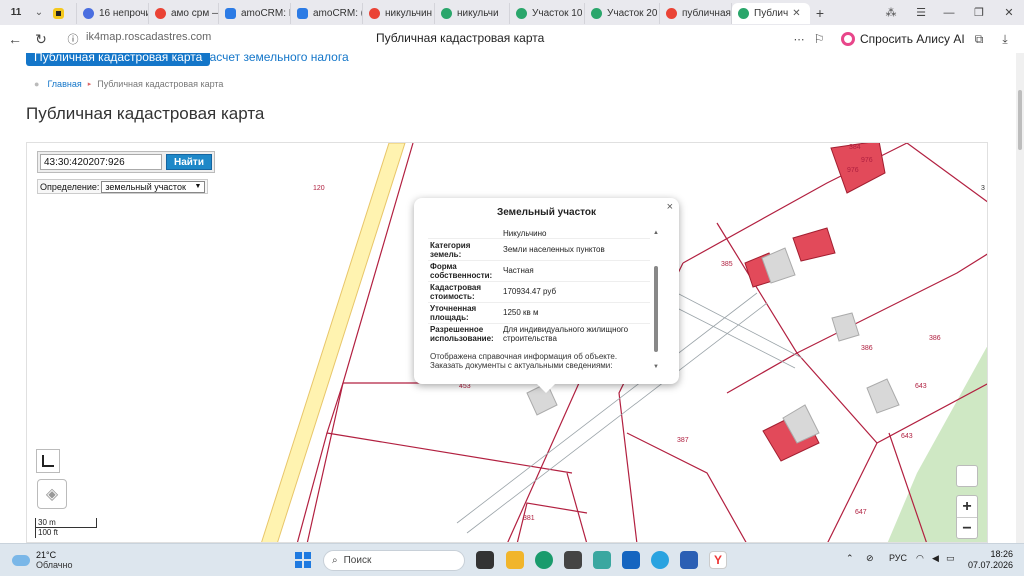 The width and height of the screenshot is (1024, 576). I want to click on tab-9: публичная, so click(696, 13).